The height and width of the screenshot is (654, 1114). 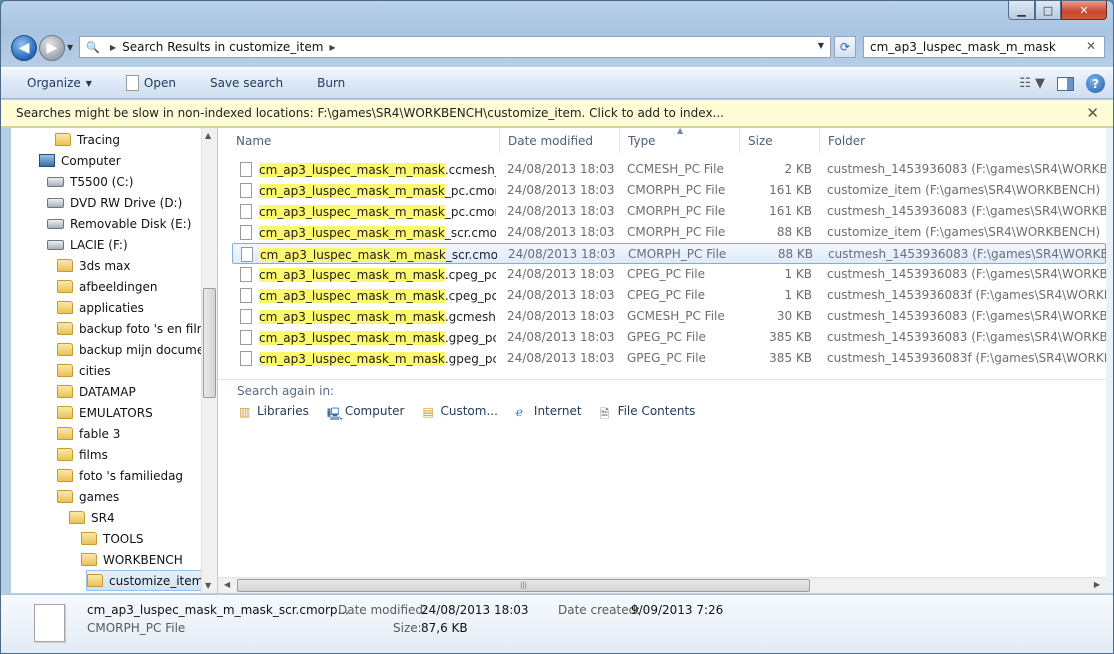 I want to click on nav-item: Removable Disk (E:), so click(x=119, y=223).